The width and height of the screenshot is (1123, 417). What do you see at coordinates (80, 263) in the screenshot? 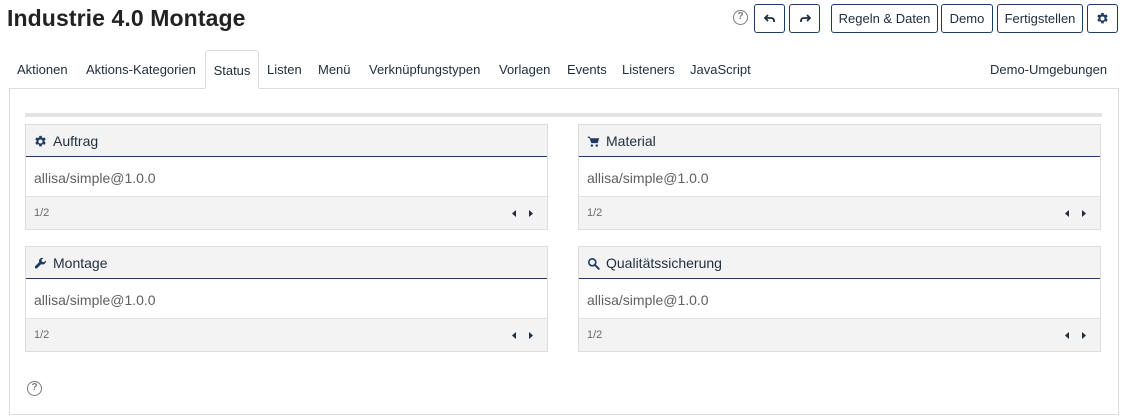
I see `card-title: Montage` at bounding box center [80, 263].